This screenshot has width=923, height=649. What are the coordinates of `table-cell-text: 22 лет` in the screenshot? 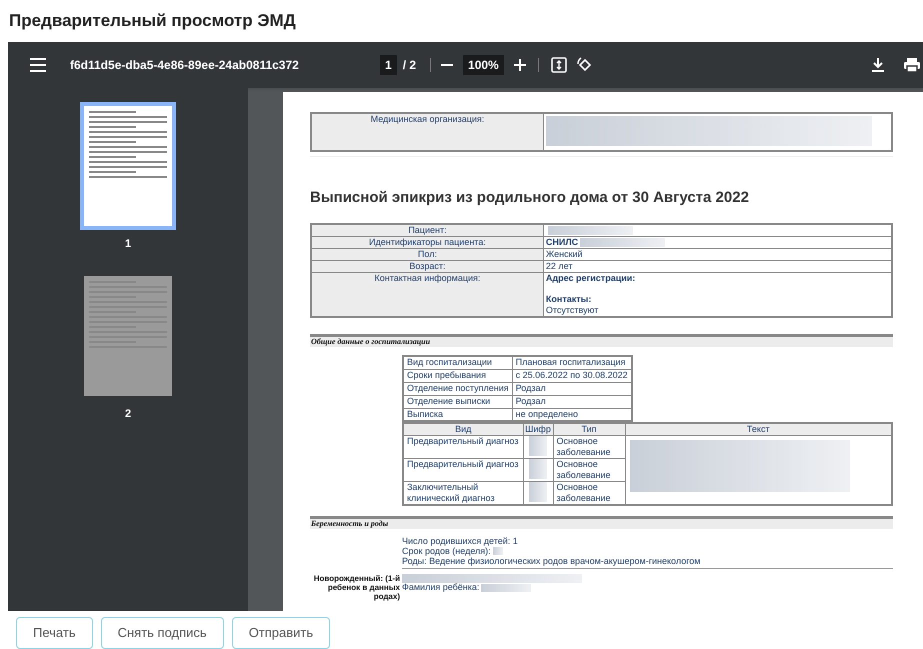 It's located at (560, 266).